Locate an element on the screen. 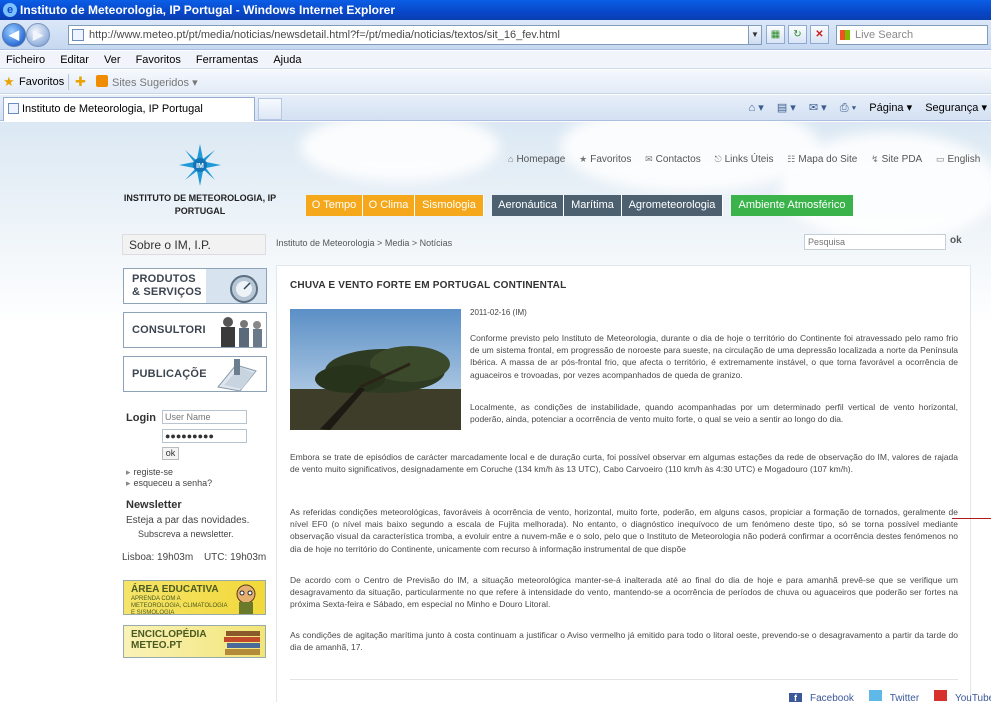 Image resolution: width=991 pixels, height=702 pixels. produtos-servicos-button: PRODUTOS & SERVIÇOS is located at coordinates (195, 286).